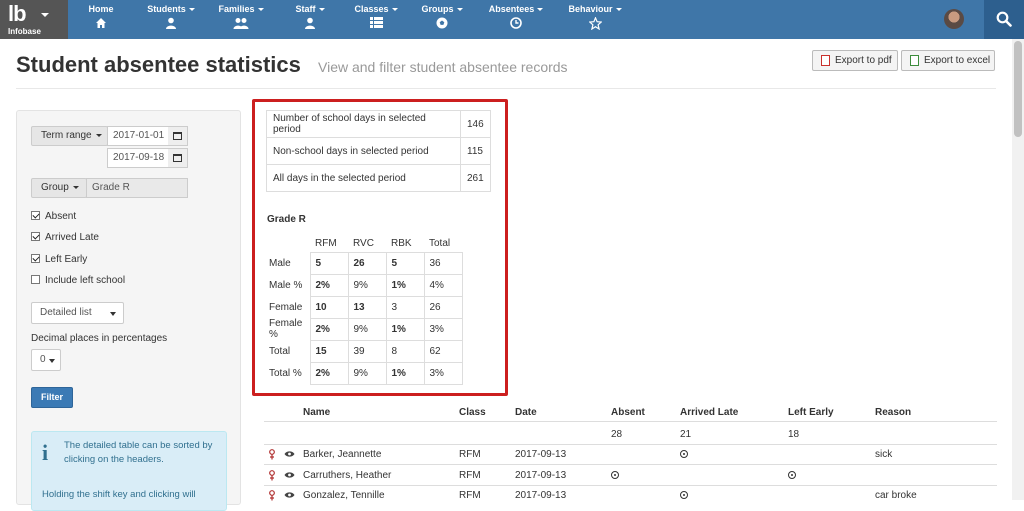 The image size is (1024, 511). I want to click on column-header-arrived-late: Arrived Late, so click(709, 412).